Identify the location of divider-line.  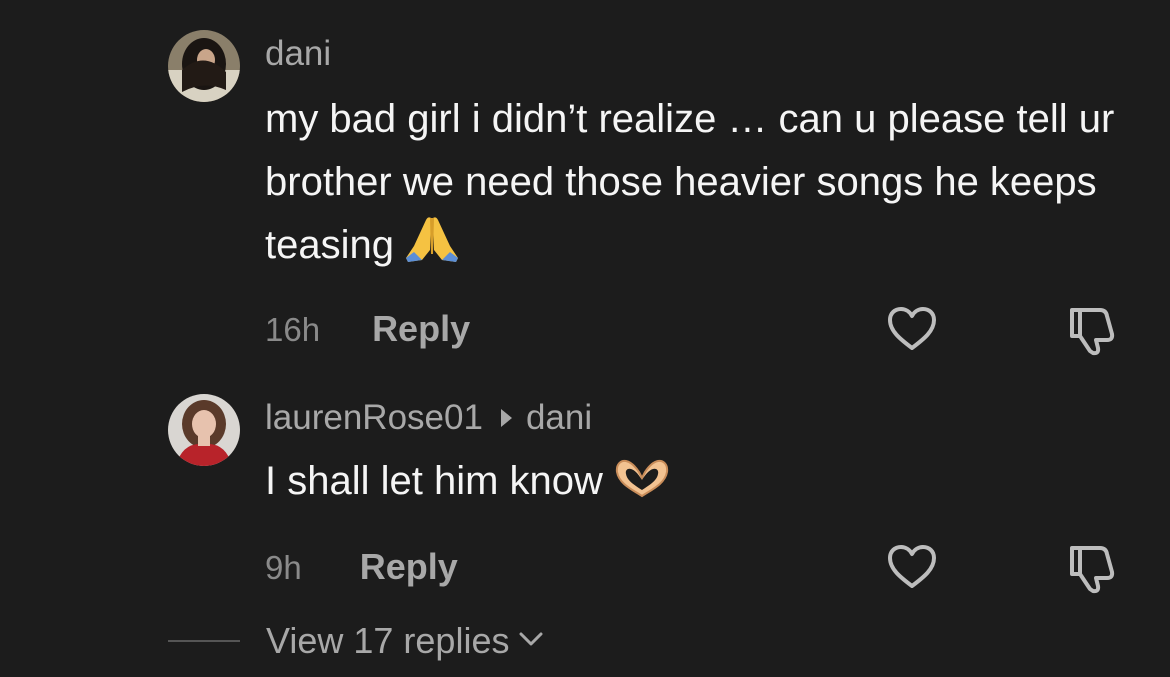
(204, 641).